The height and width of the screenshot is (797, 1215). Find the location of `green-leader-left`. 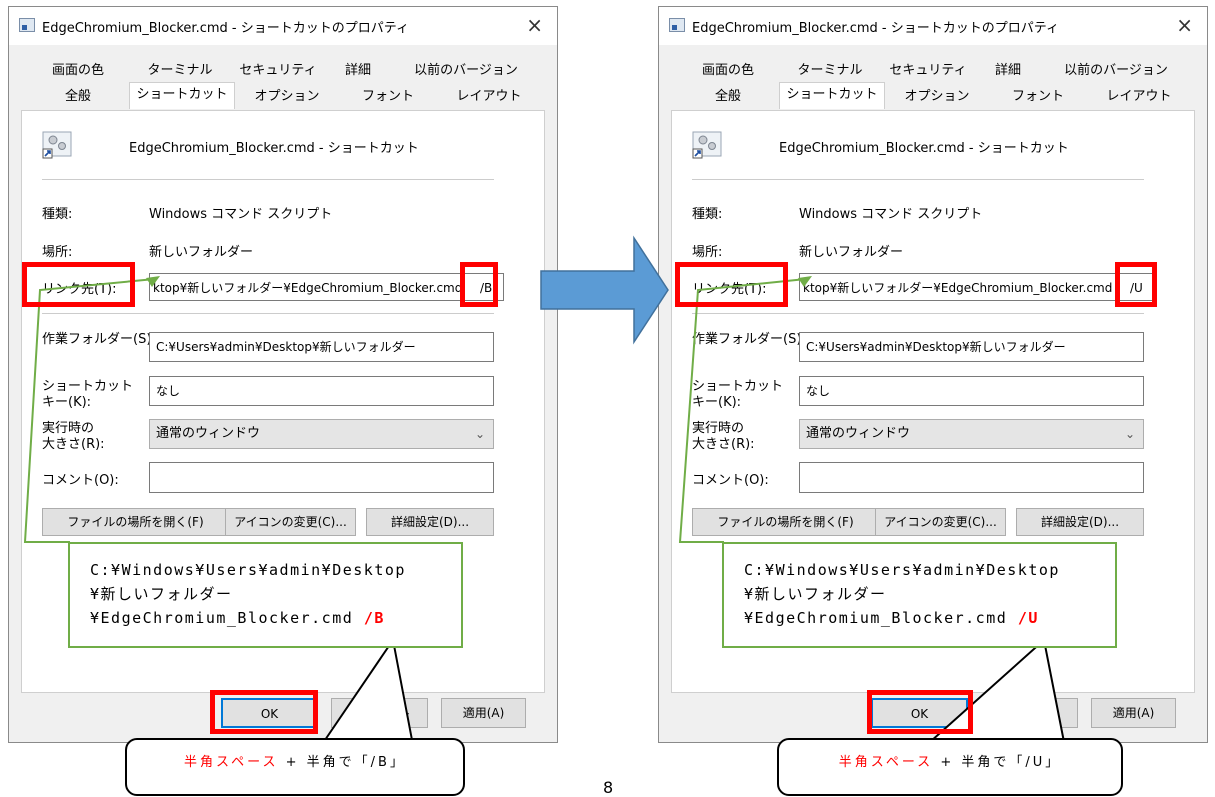

green-leader-left is located at coordinates (89, 410).